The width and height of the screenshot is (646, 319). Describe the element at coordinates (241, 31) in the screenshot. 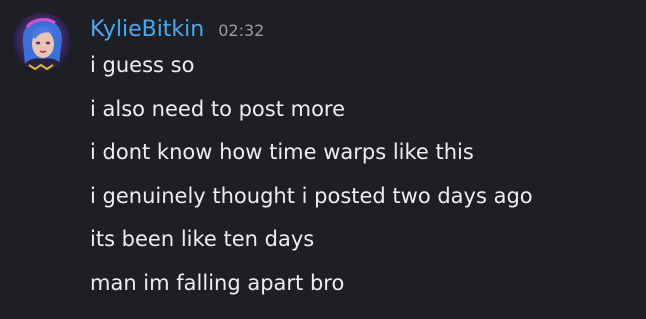

I see `timestamp: 02:32` at that location.